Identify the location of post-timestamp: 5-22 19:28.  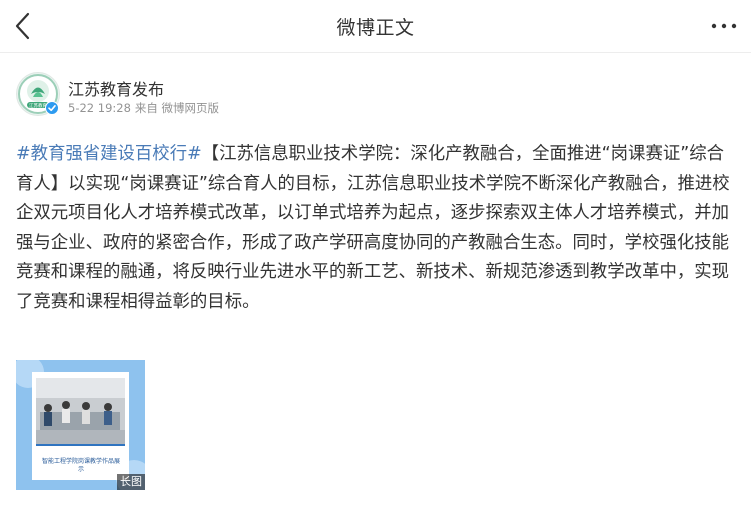
(99, 108).